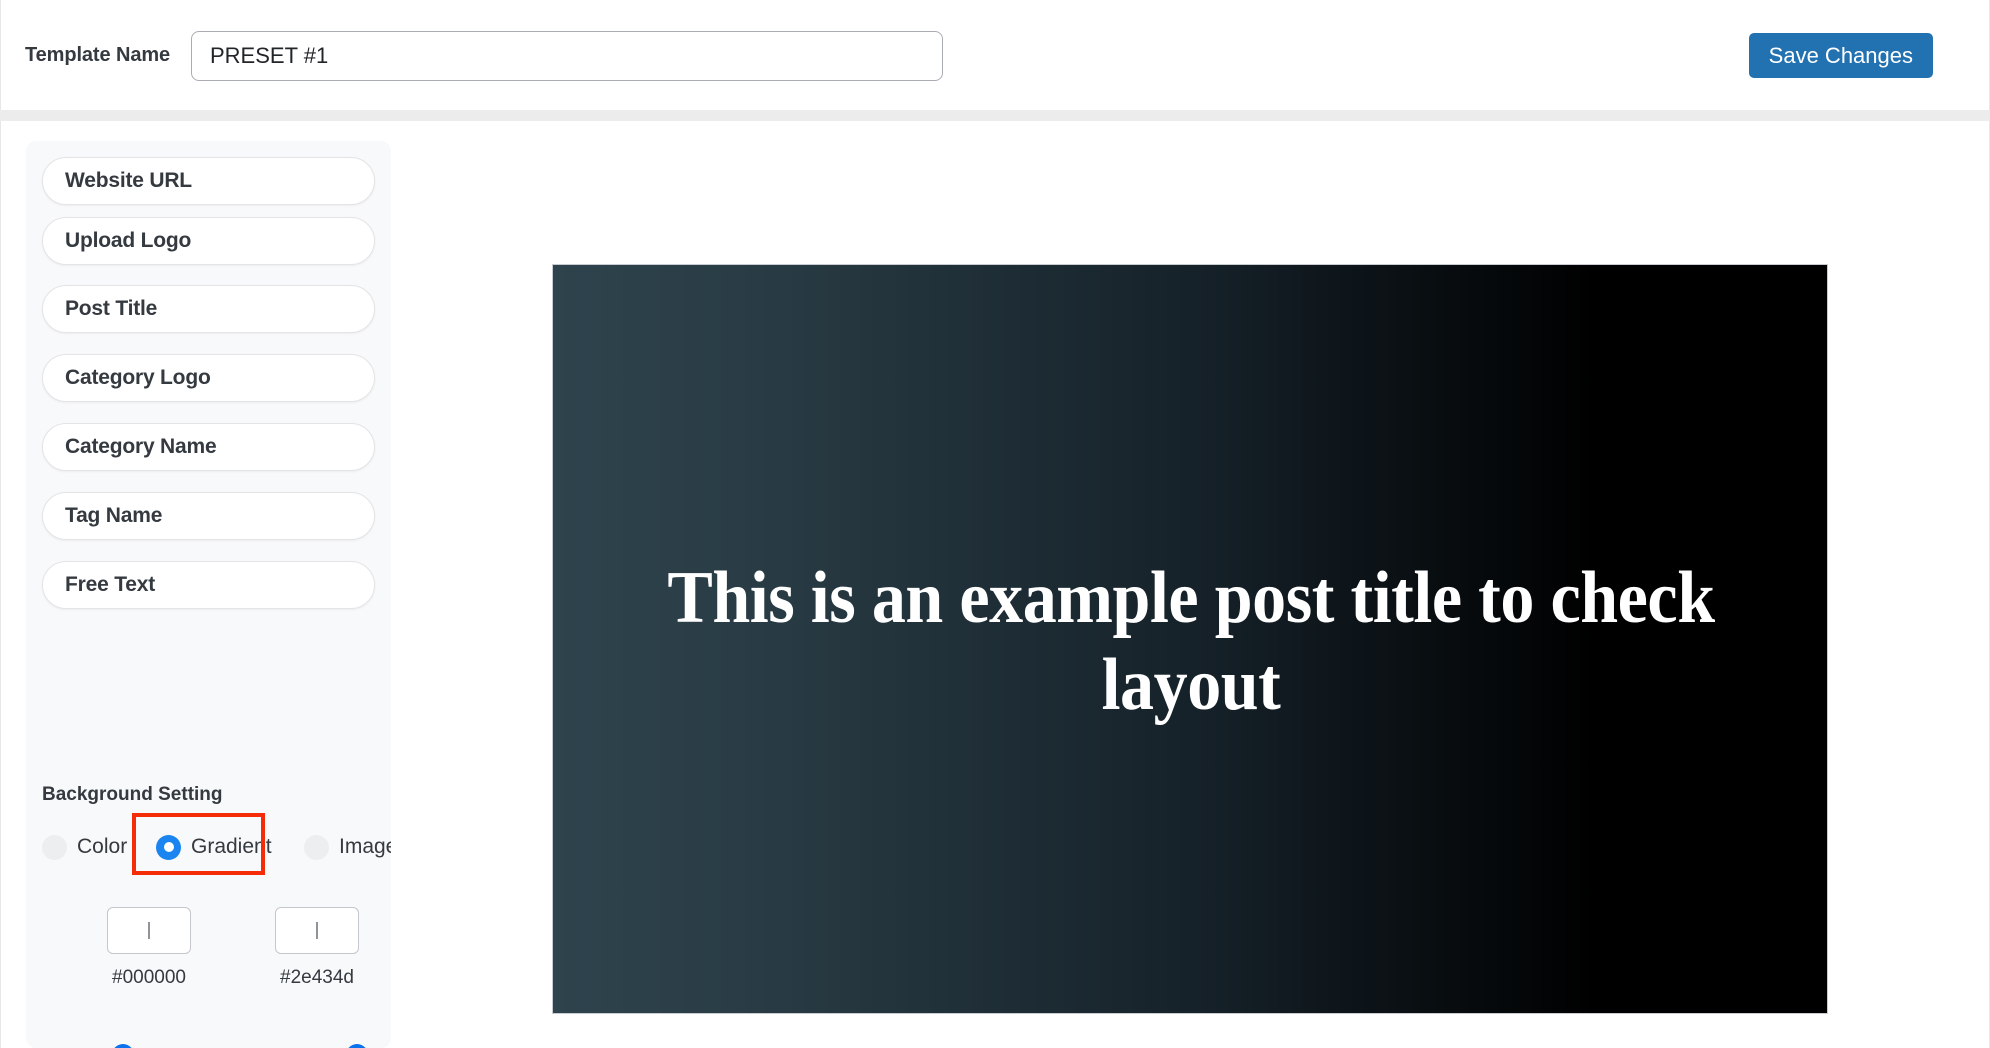  What do you see at coordinates (110, 584) in the screenshot?
I see `sidebar-item-label: Free Text` at bounding box center [110, 584].